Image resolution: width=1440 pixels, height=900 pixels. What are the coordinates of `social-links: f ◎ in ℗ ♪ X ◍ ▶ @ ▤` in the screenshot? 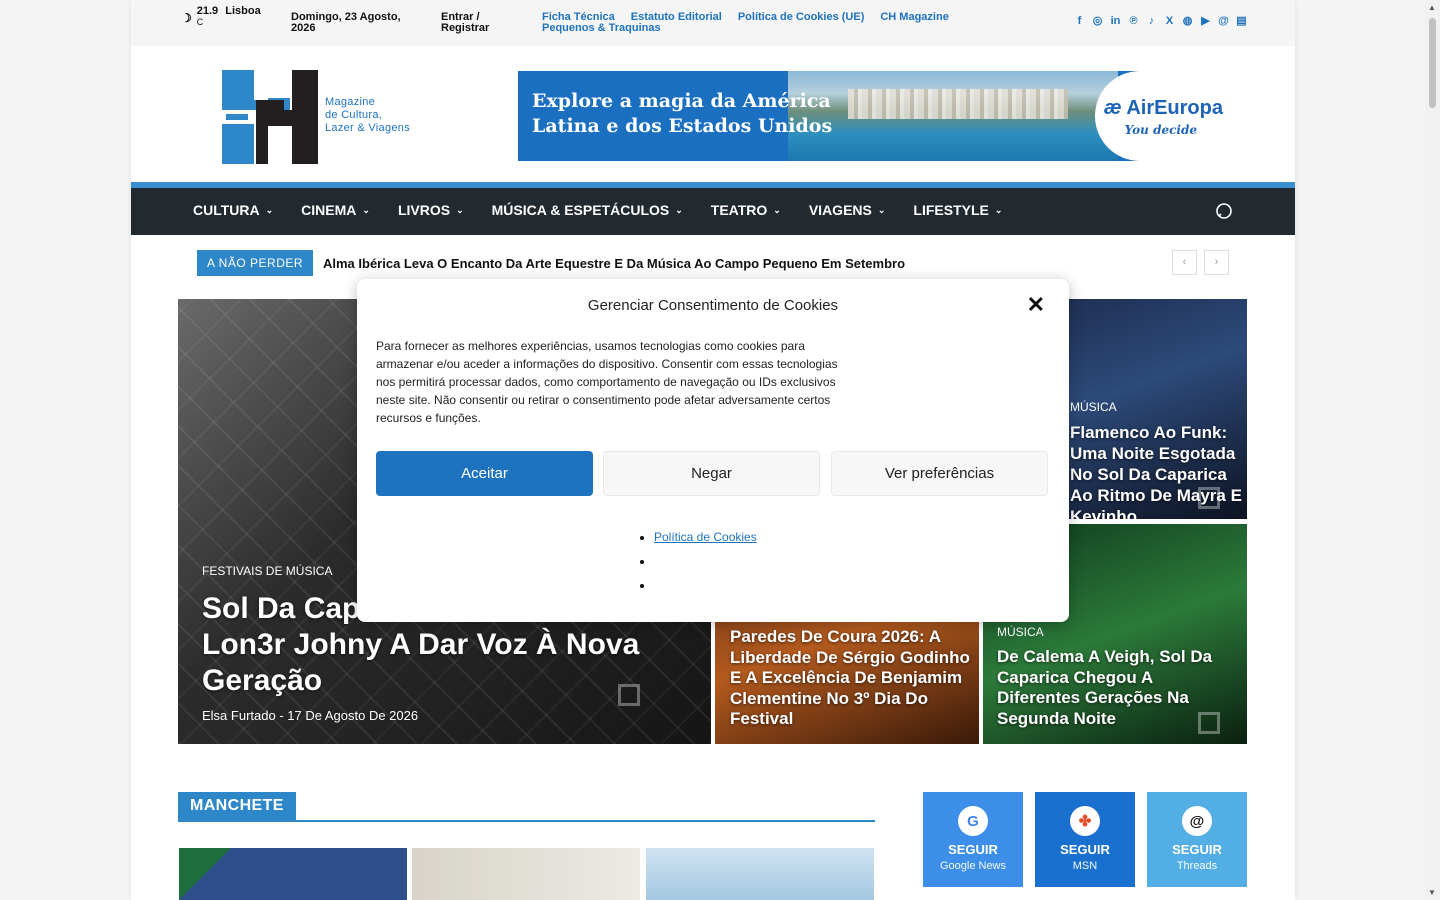 It's located at (1160, 21).